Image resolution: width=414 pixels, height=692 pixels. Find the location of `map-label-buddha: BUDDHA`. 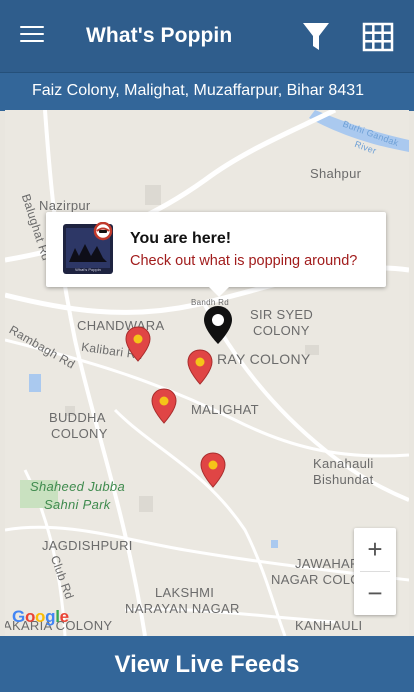

map-label-buddha: BUDDHA is located at coordinates (77, 417).